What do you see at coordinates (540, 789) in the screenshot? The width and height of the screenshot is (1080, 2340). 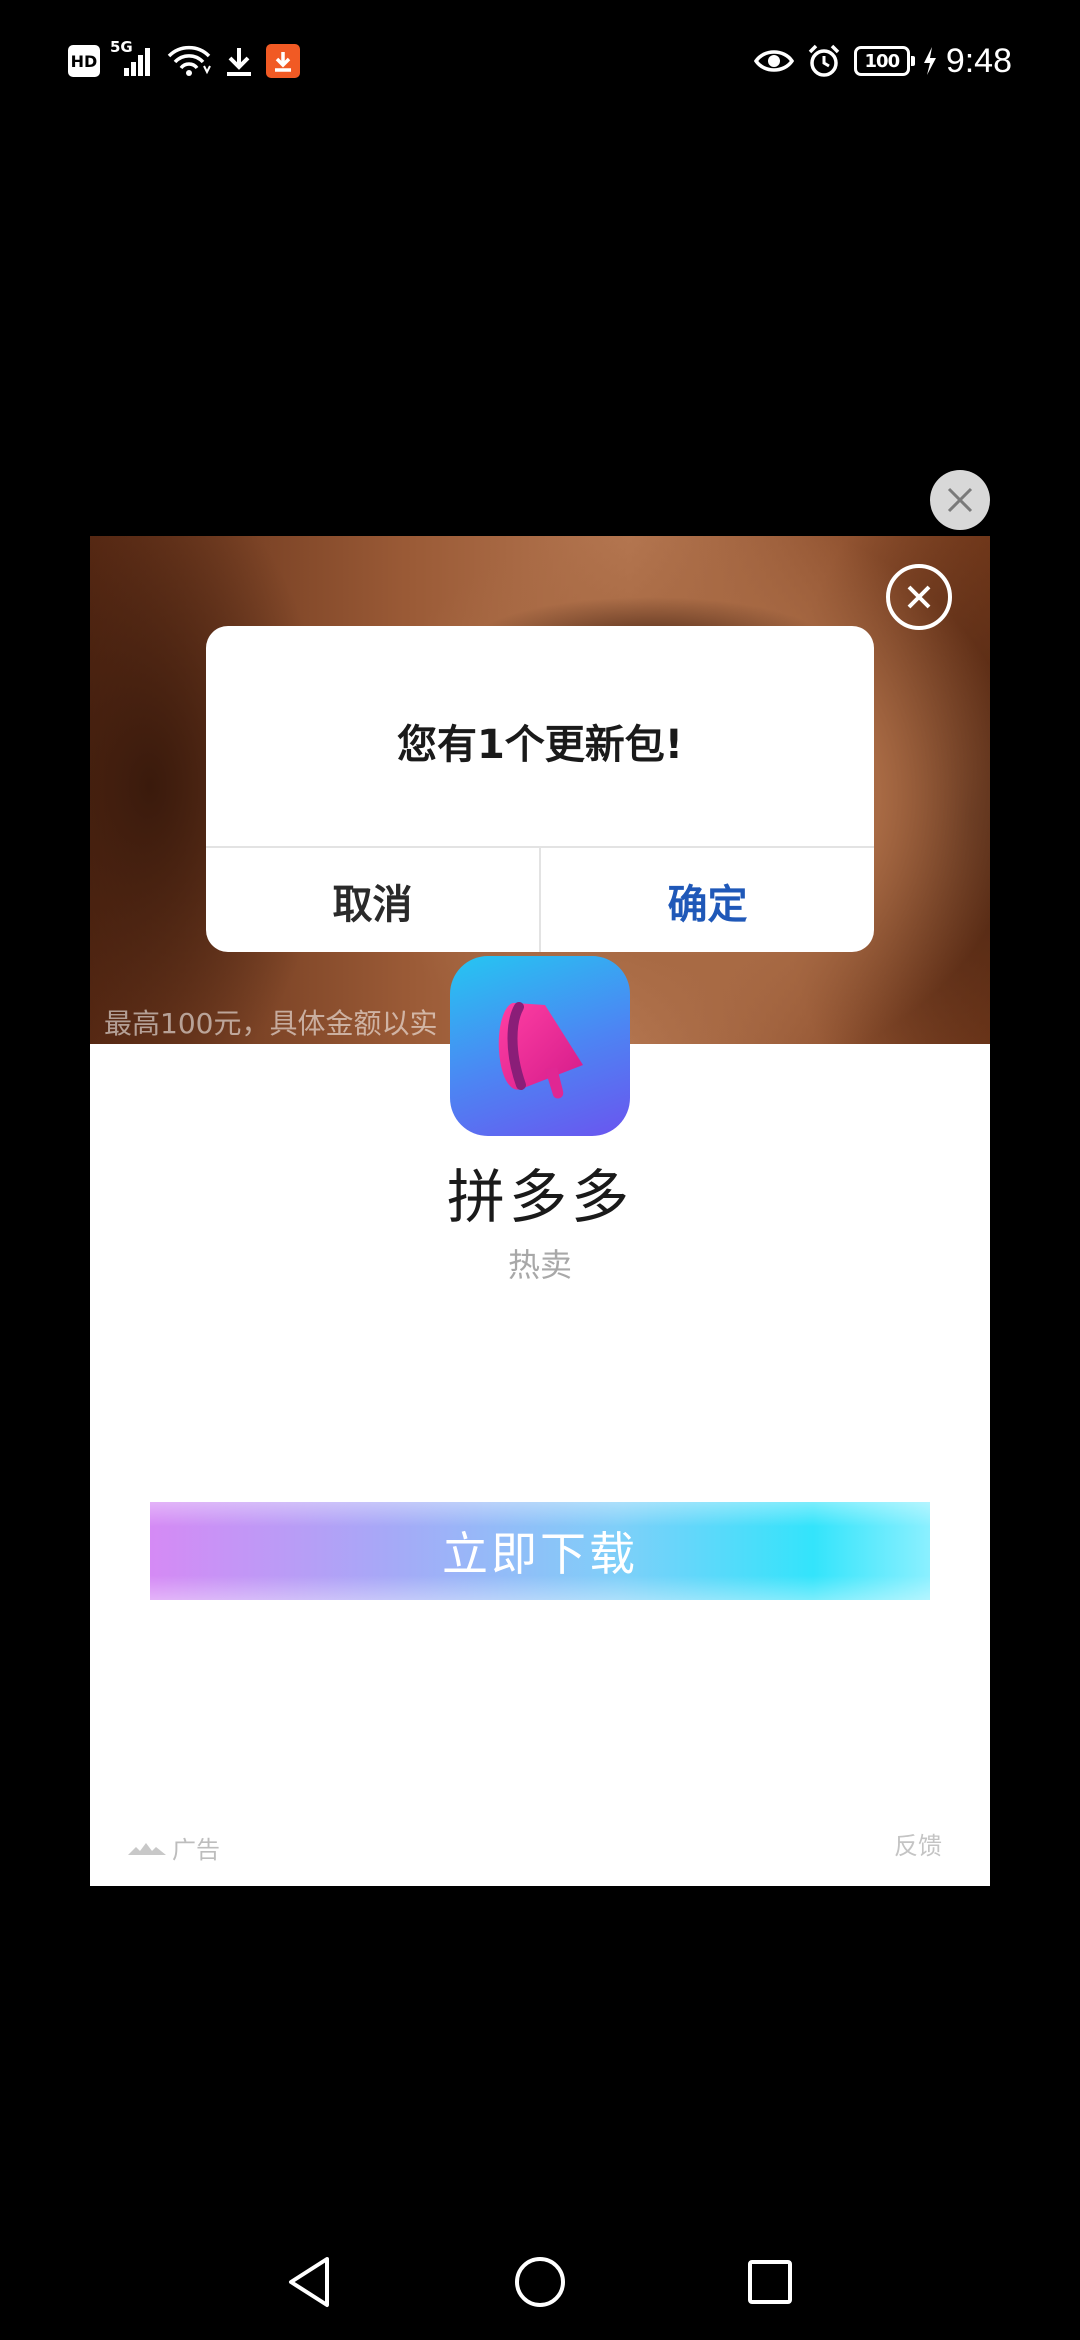 I see `update-dialog: 您有1个更新包! 取消 确定` at bounding box center [540, 789].